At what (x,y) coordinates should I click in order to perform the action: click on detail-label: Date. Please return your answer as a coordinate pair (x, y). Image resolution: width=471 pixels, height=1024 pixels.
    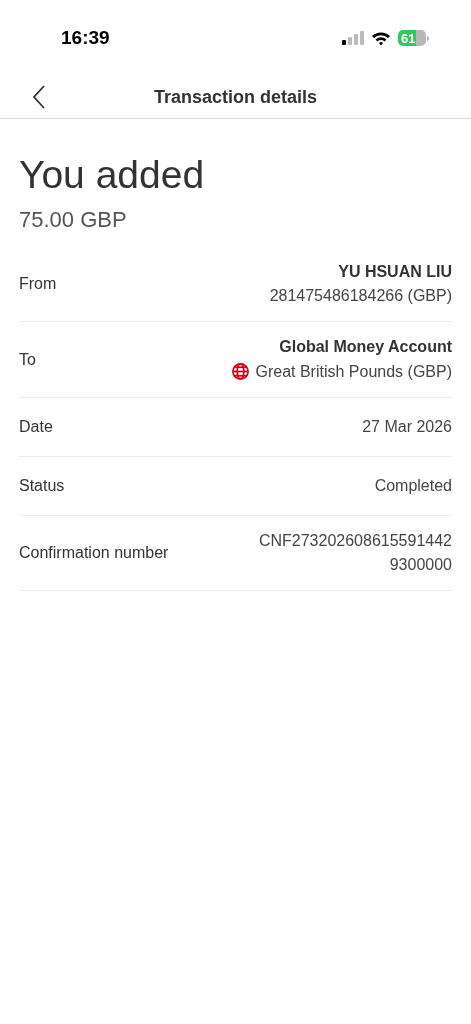
    Looking at the image, I should click on (36, 427).